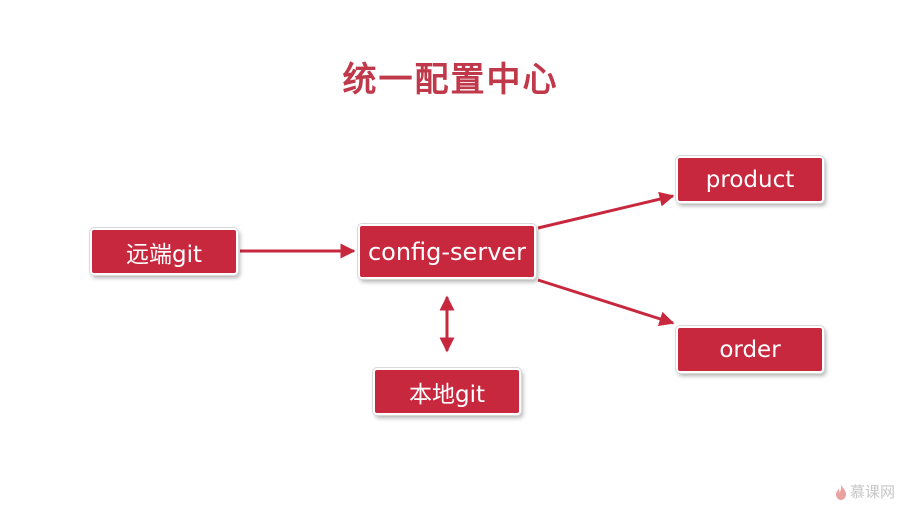 The width and height of the screenshot is (901, 506). Describe the element at coordinates (606, 210) in the screenshot. I see `arrow-config-server-to-product` at that location.